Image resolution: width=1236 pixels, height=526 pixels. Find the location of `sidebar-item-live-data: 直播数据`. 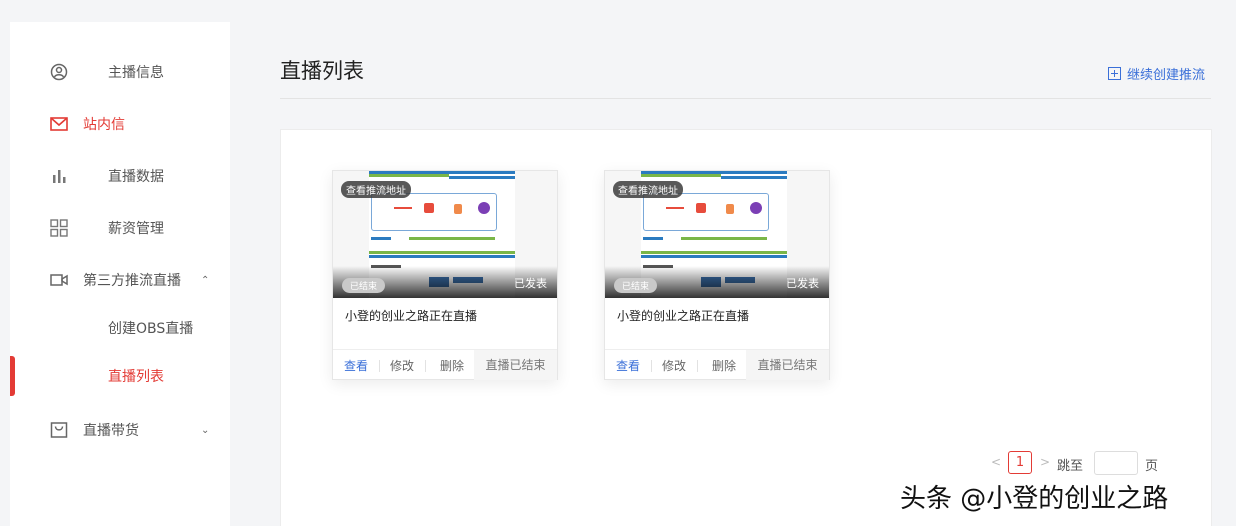

sidebar-item-live-data: 直播数据 is located at coordinates (120, 176).